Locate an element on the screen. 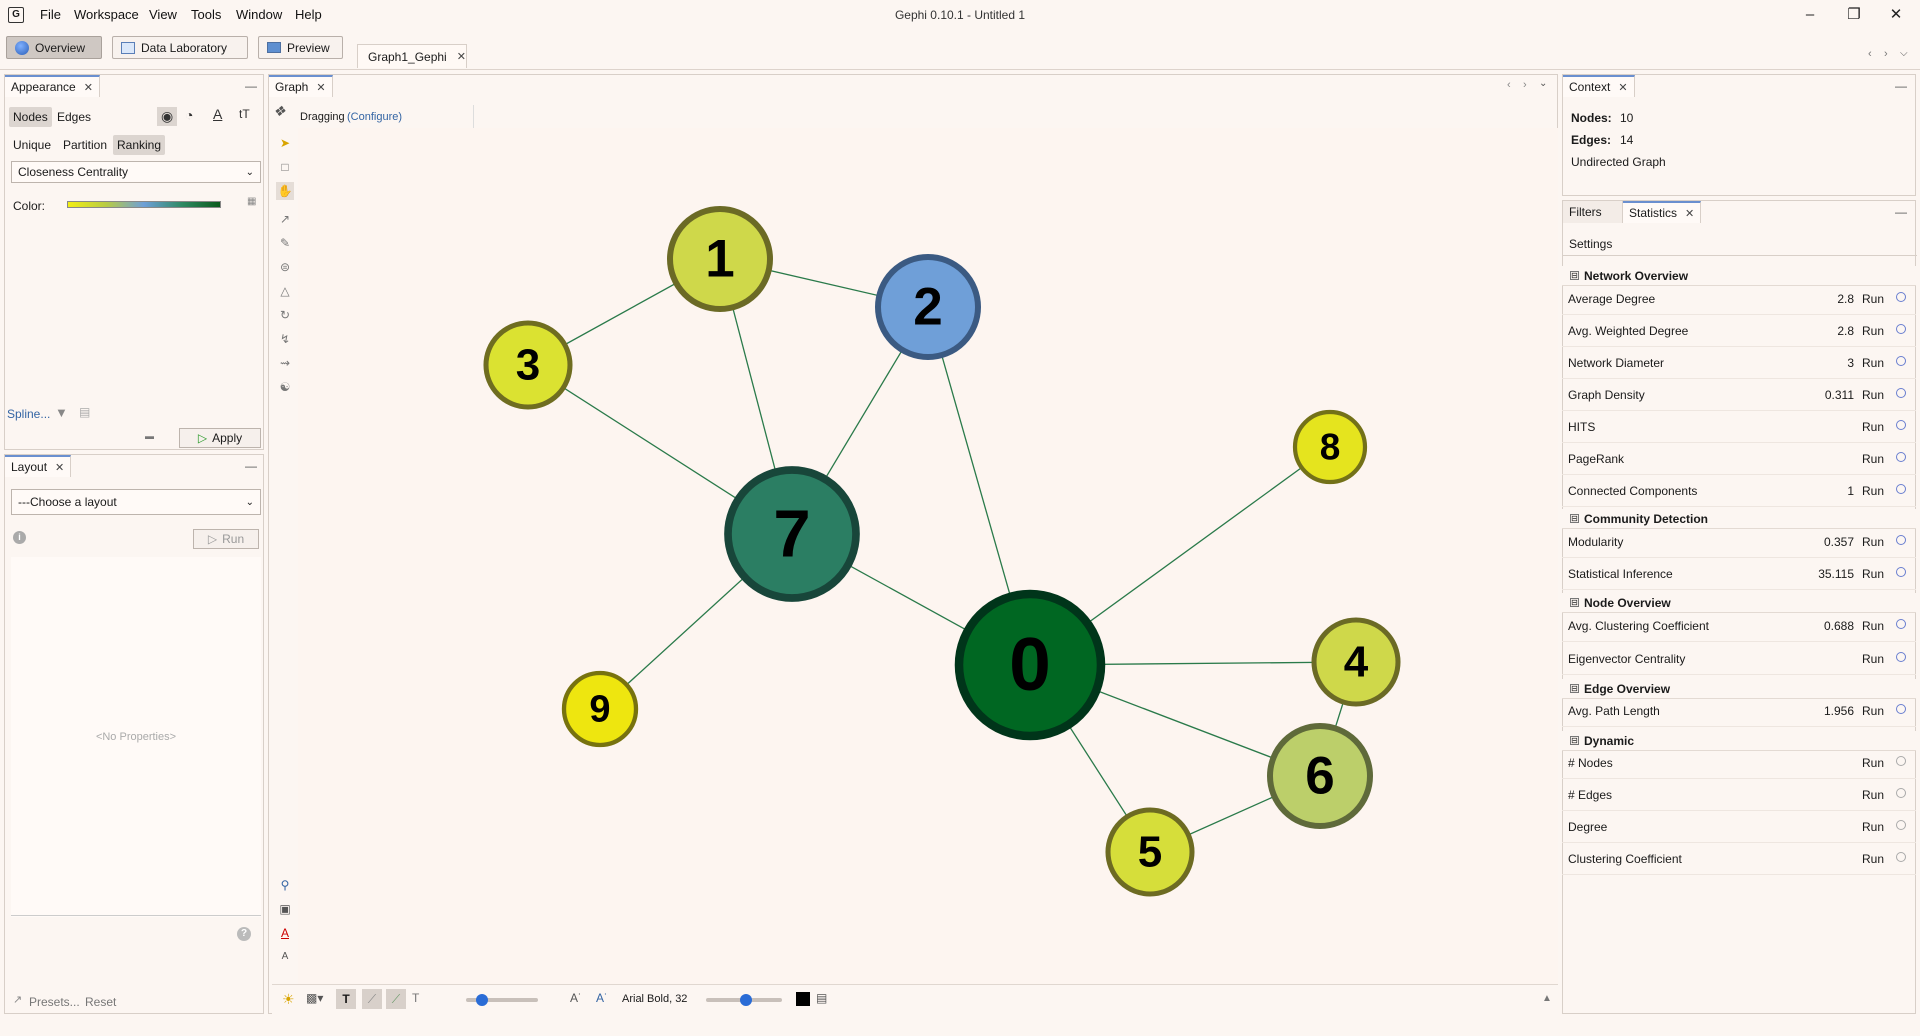 This screenshot has height=1036, width=1920. partition-tab: Partition is located at coordinates (85, 145).